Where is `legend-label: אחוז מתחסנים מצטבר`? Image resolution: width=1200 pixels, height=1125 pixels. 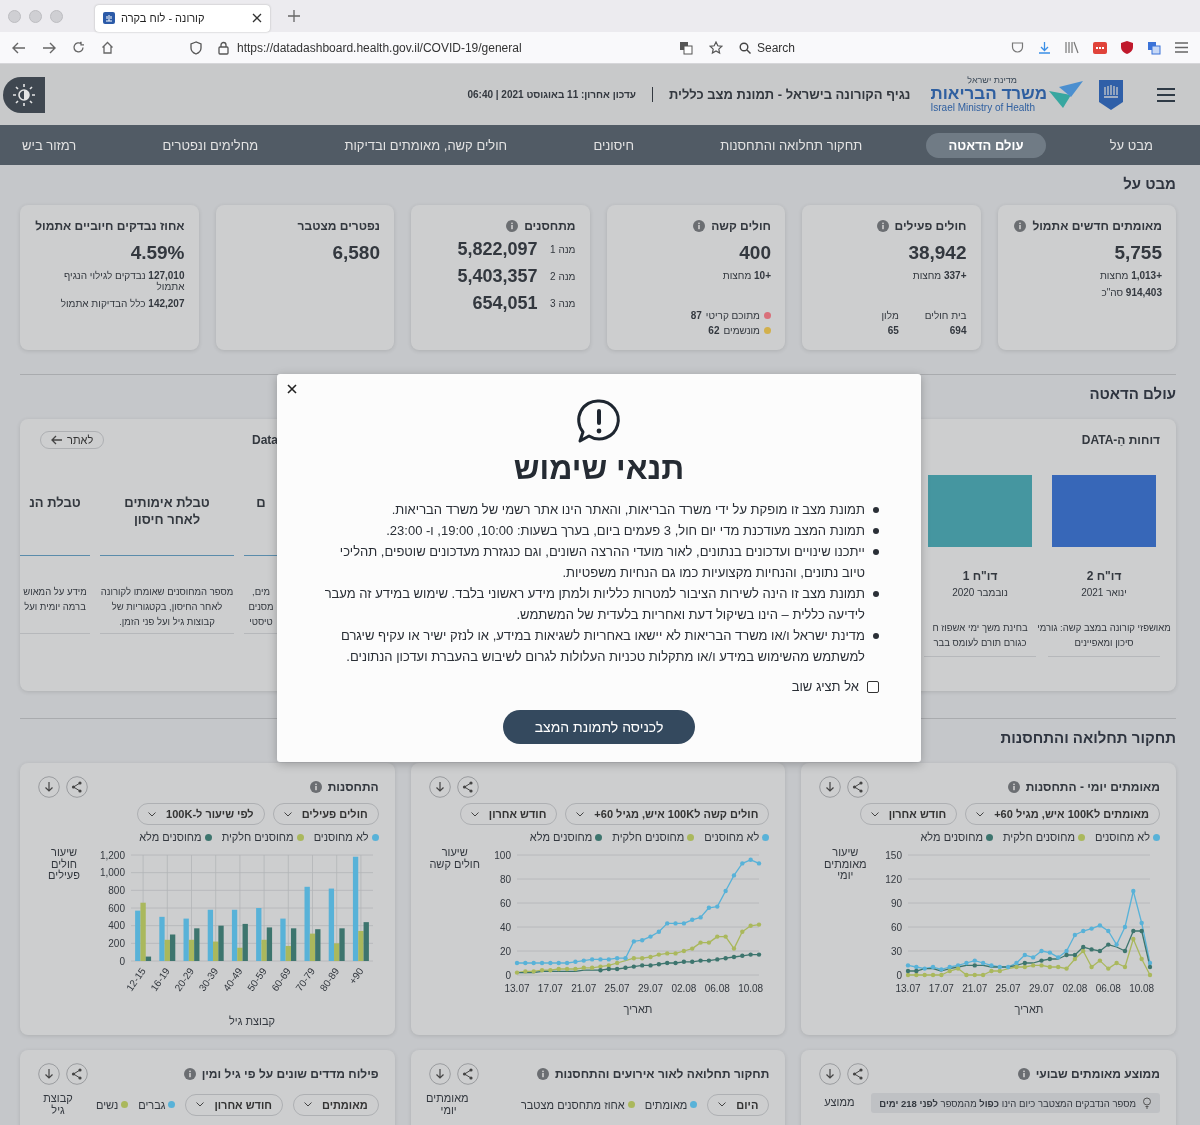
legend-label: אחוז מתחסנים מצטבר is located at coordinates (572, 1104).